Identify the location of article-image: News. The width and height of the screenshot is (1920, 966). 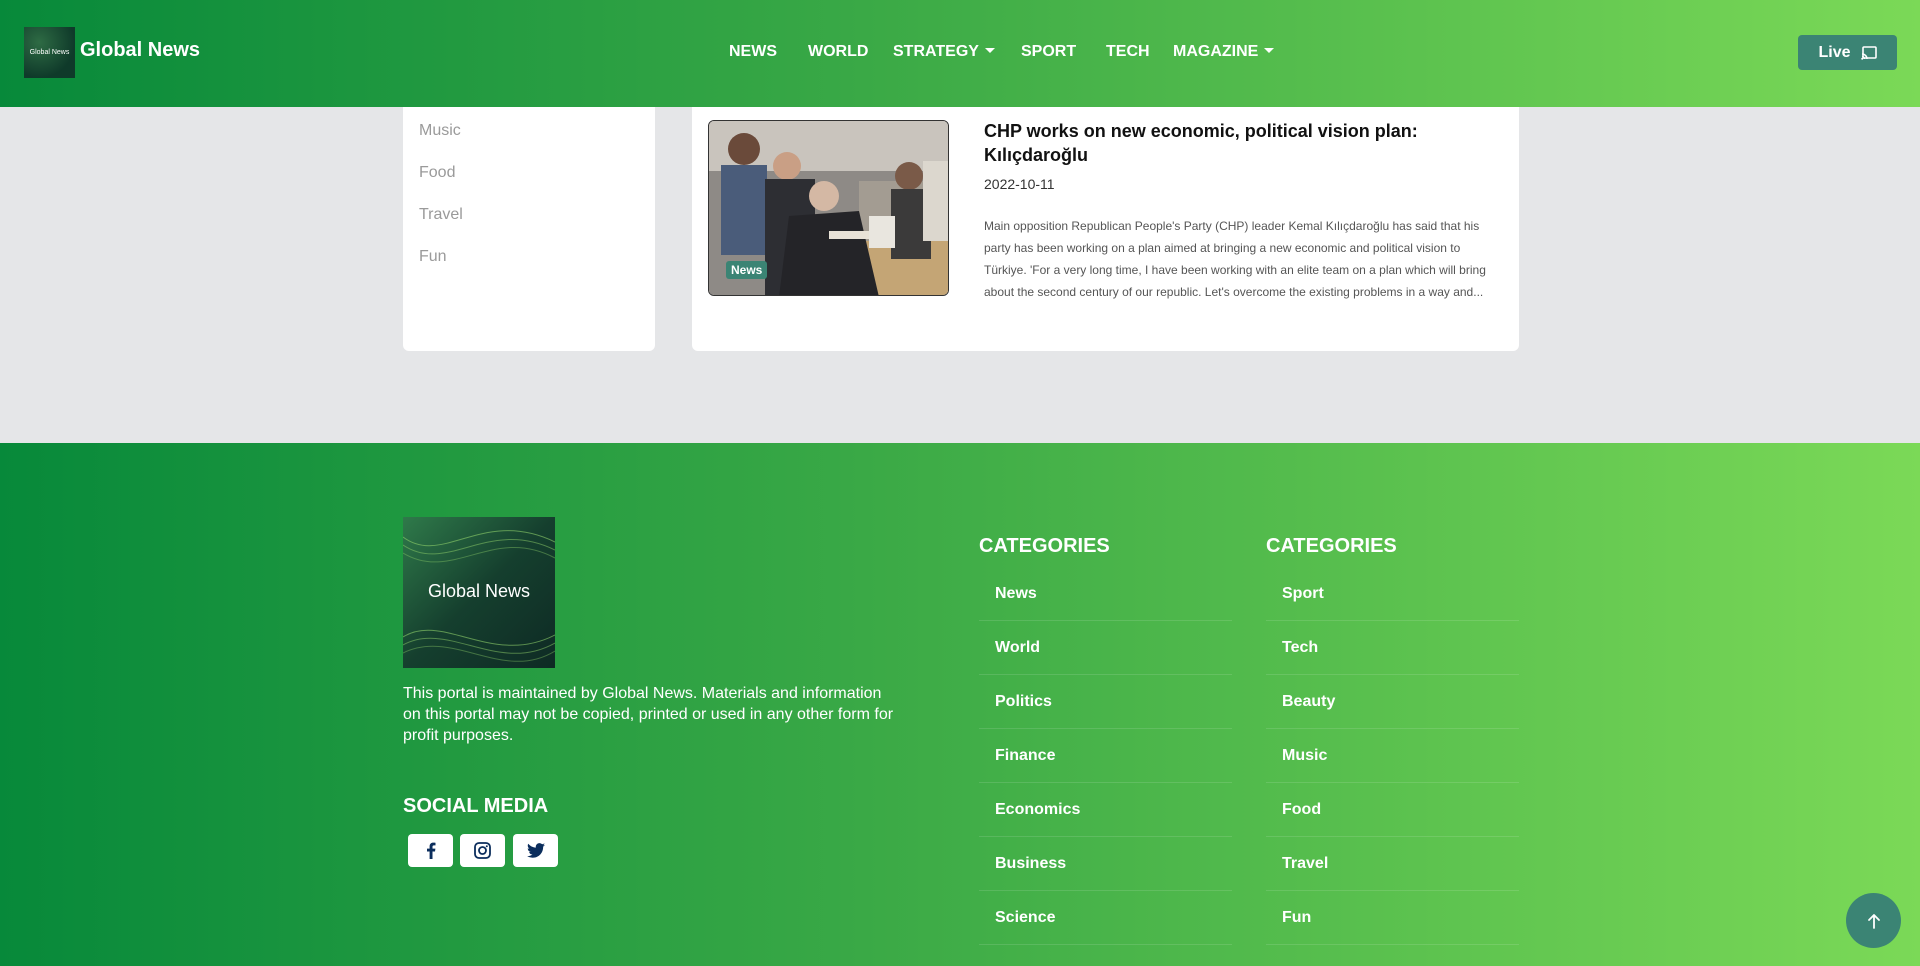
(828, 208).